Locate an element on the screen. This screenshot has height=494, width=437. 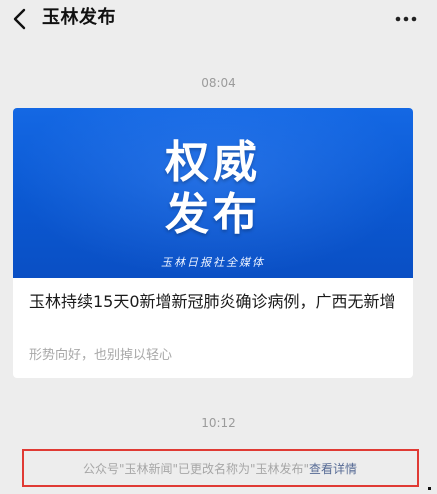
chevron-left-icon is located at coordinates (19, 19).